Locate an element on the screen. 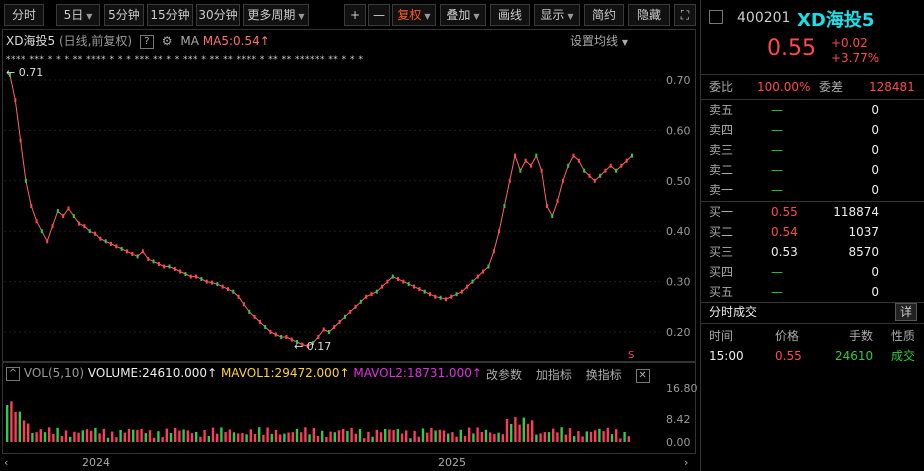  bid-volume: 0 is located at coordinates (875, 292).